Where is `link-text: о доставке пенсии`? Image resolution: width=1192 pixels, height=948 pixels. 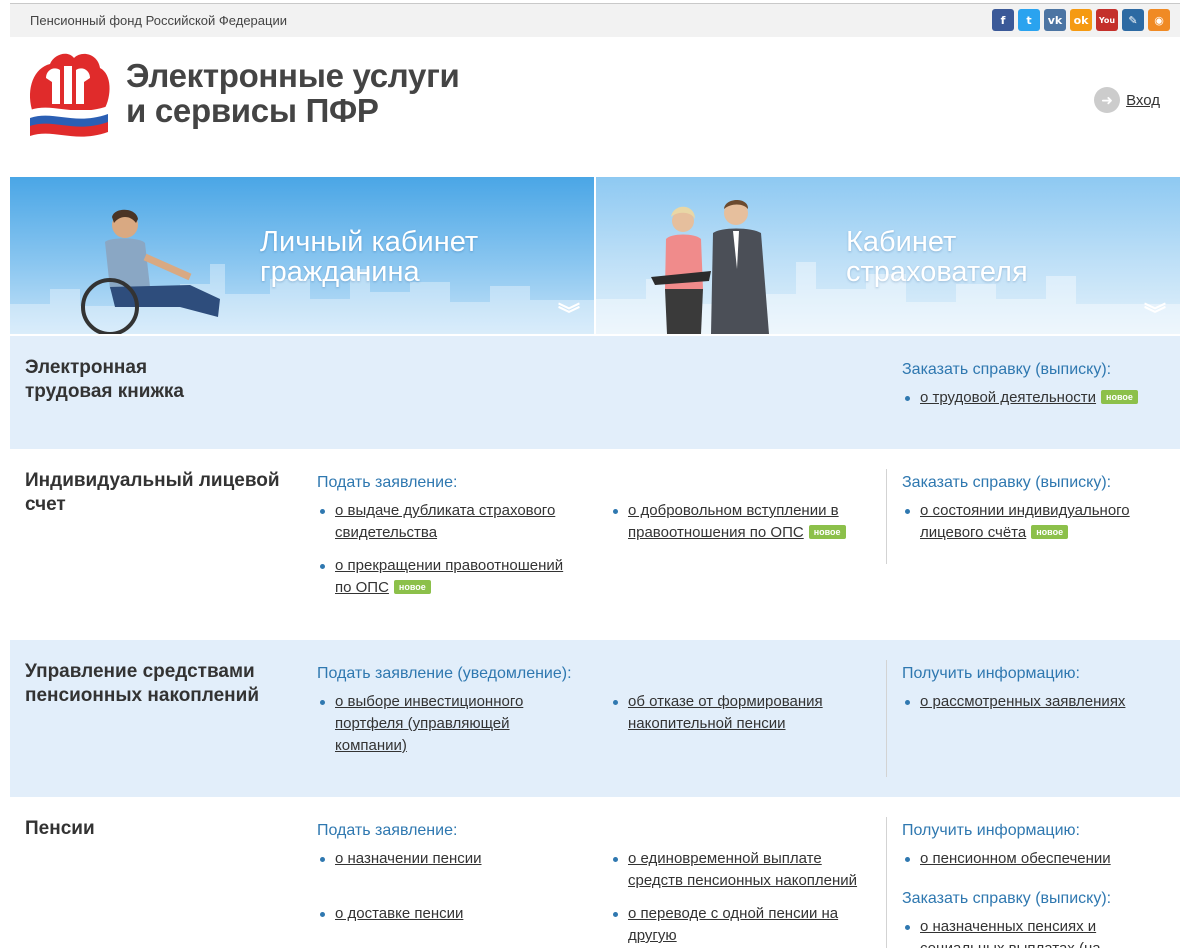 link-text: о доставке пенсии is located at coordinates (399, 913).